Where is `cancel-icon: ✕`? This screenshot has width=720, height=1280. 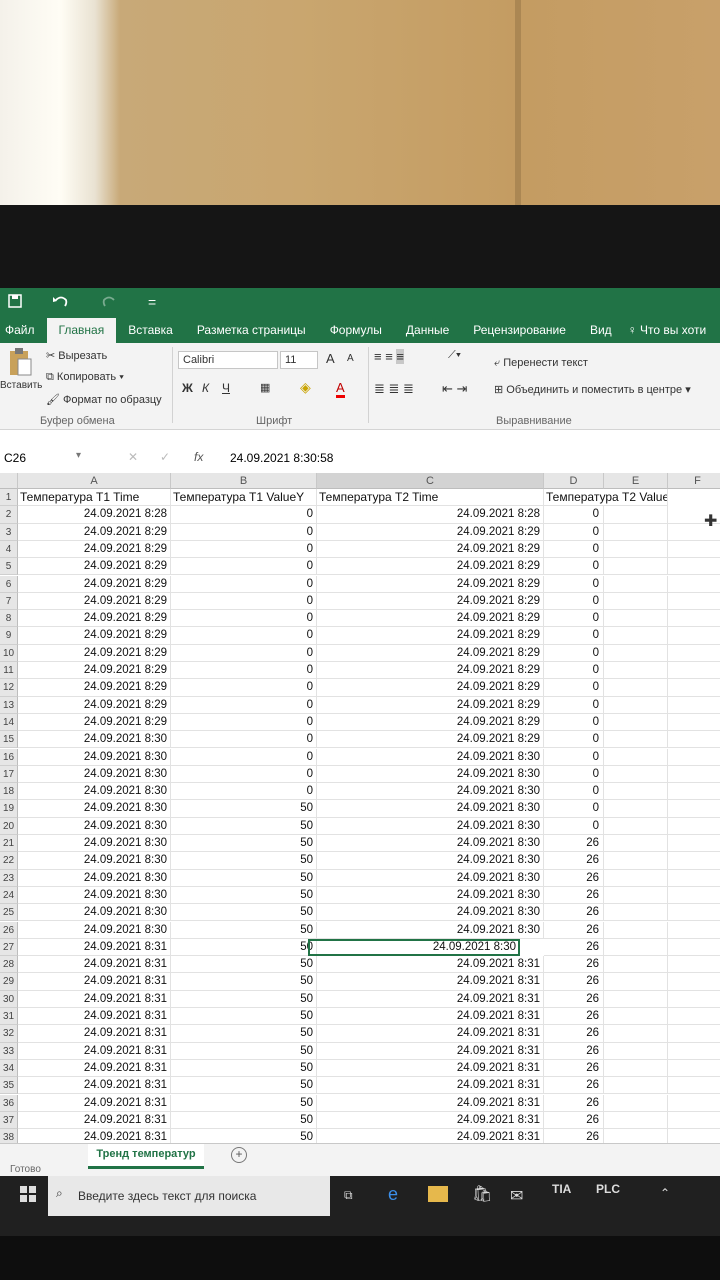
cancel-icon: ✕ is located at coordinates (133, 457).